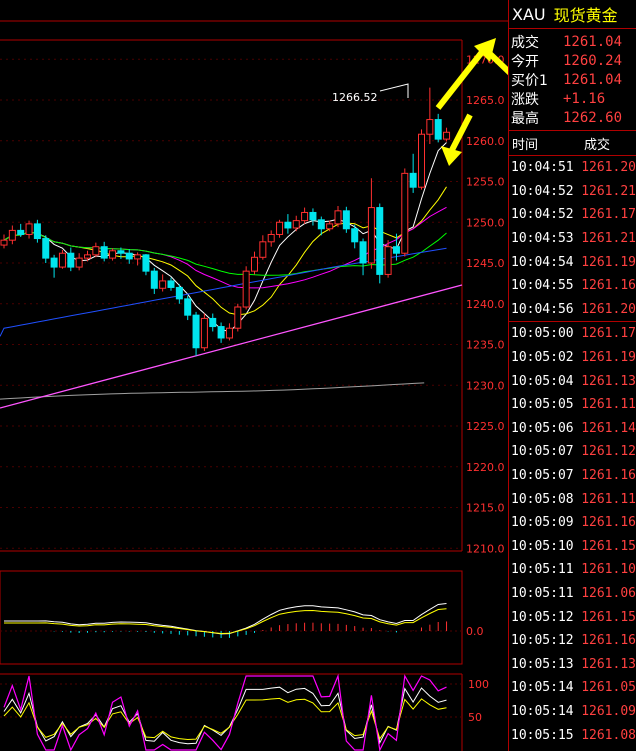 Image resolution: width=636 pixels, height=751 pixels. What do you see at coordinates (572, 143) in the screenshot?
I see `tick-list-header: 时间 成交` at bounding box center [572, 143].